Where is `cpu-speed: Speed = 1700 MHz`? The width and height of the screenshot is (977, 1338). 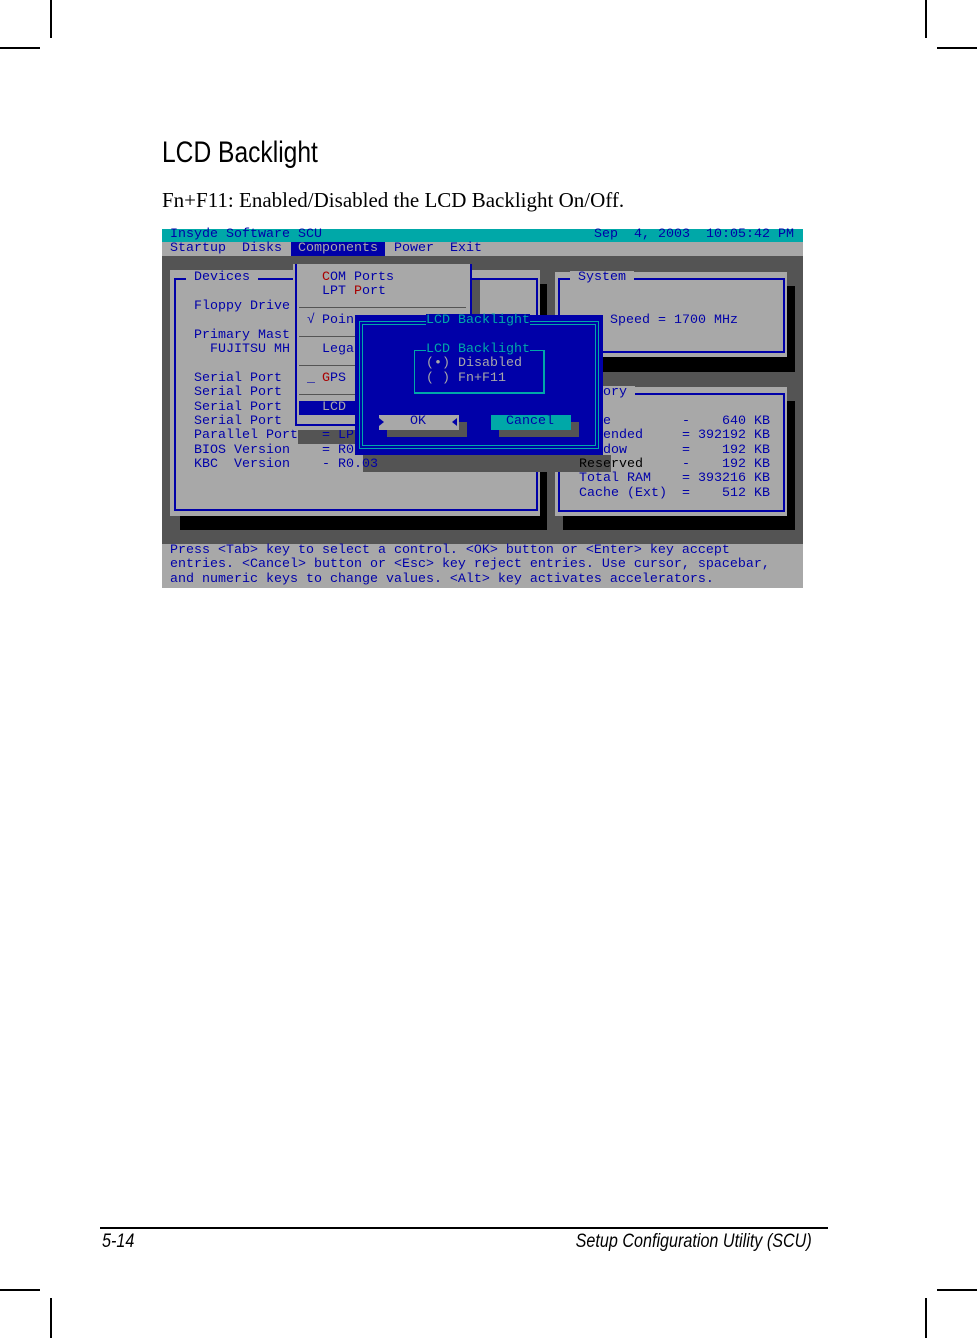
cpu-speed: Speed = 1700 MHz is located at coordinates (674, 320).